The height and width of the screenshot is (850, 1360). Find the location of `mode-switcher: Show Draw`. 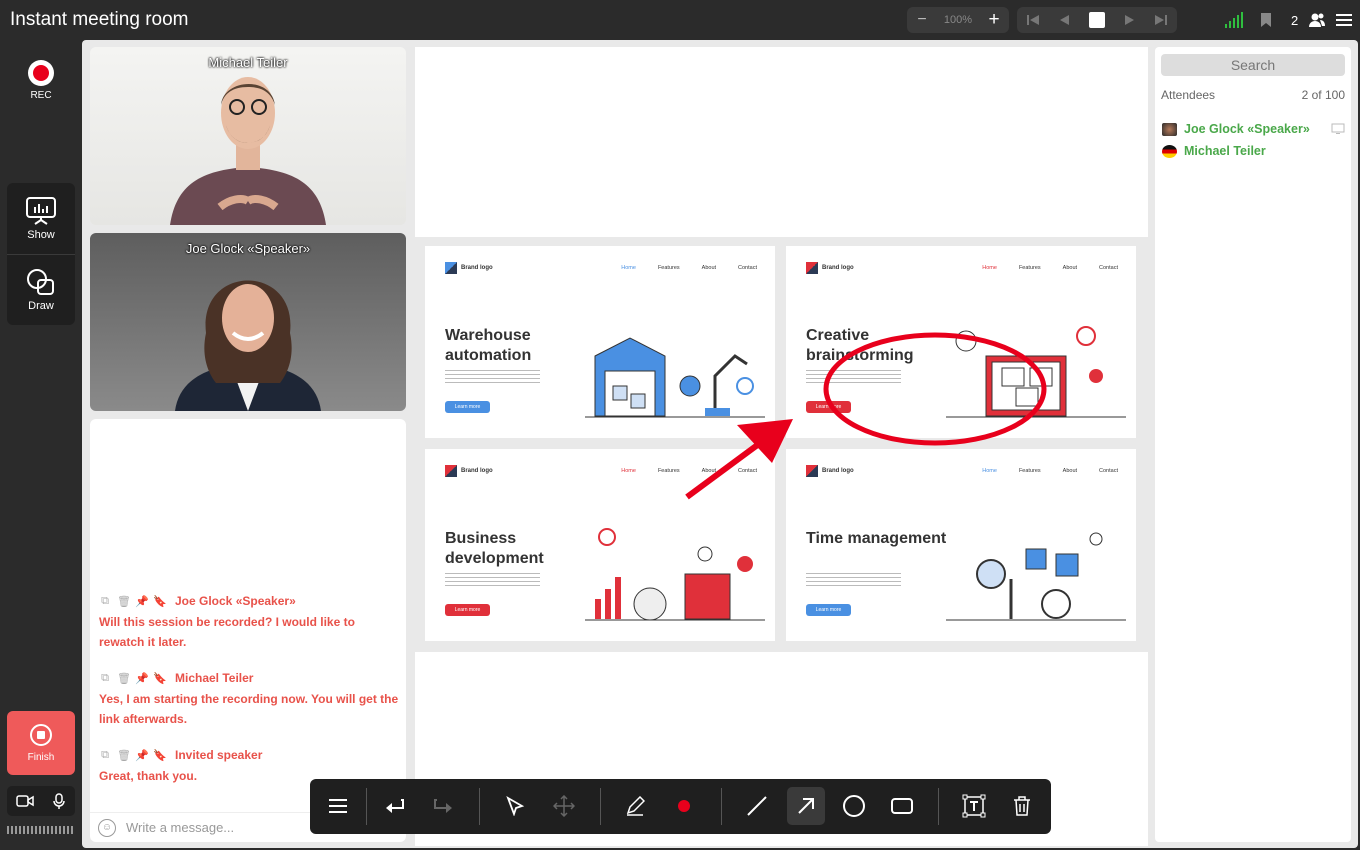

mode-switcher: Show Draw is located at coordinates (41, 254).